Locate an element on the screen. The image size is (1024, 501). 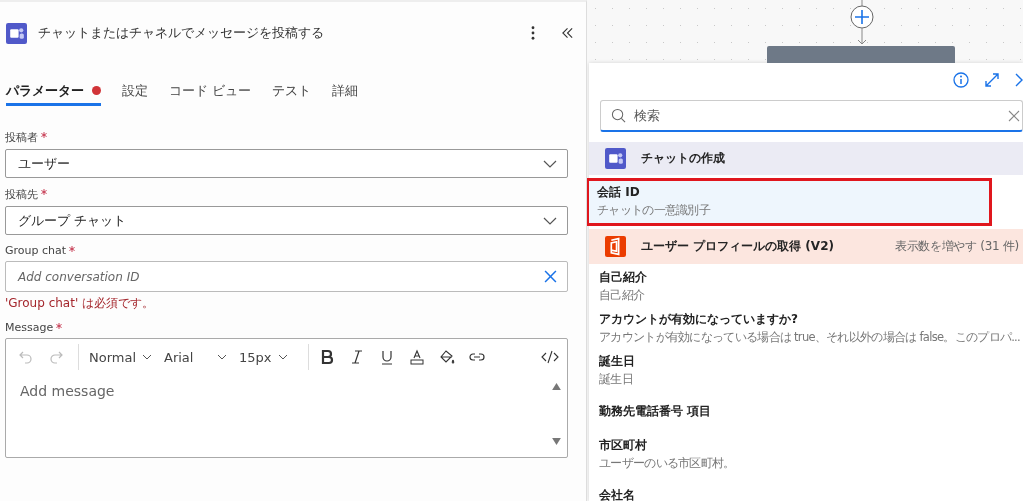
info-icon is located at coordinates (961, 79).